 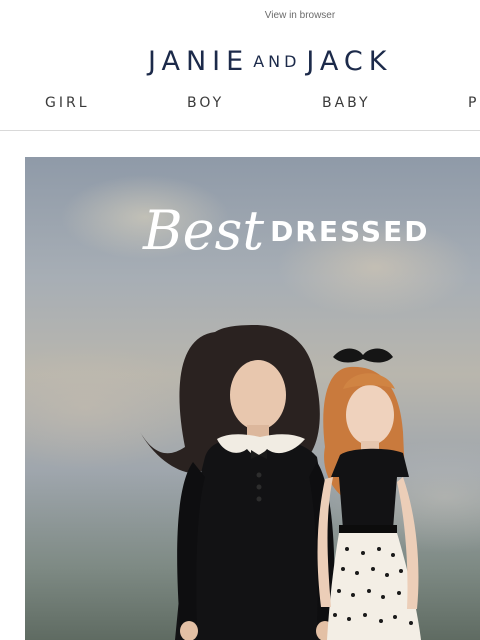 I want to click on headline-caps-word: DRESSED, so click(x=350, y=231).